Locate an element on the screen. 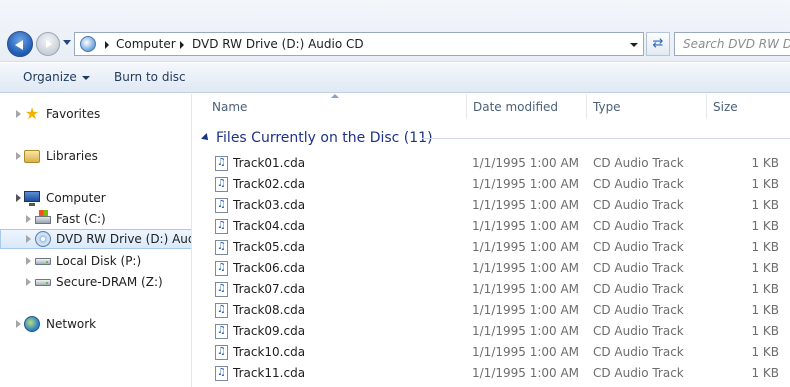  file-name: Track07.cda is located at coordinates (269, 289).